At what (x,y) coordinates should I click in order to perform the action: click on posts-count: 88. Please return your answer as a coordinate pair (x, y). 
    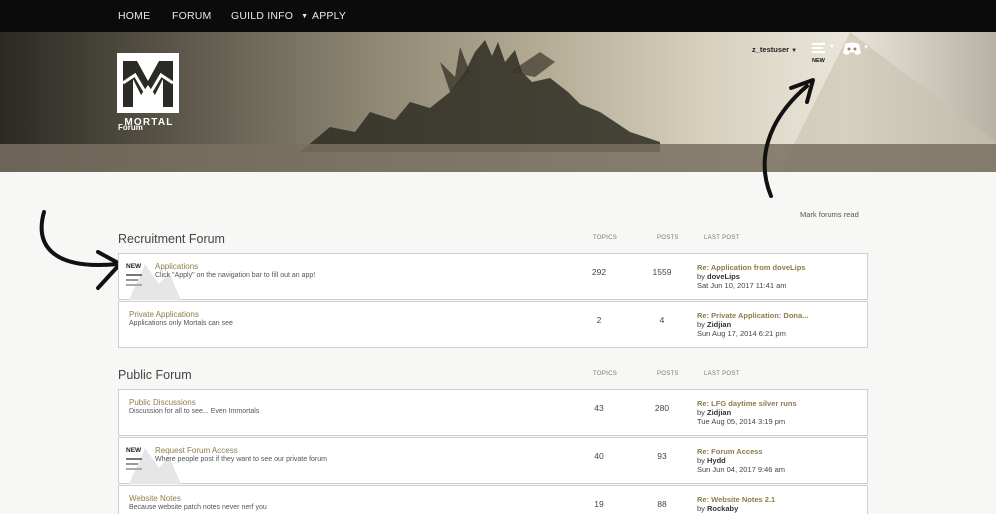
    Looking at the image, I should click on (662, 504).